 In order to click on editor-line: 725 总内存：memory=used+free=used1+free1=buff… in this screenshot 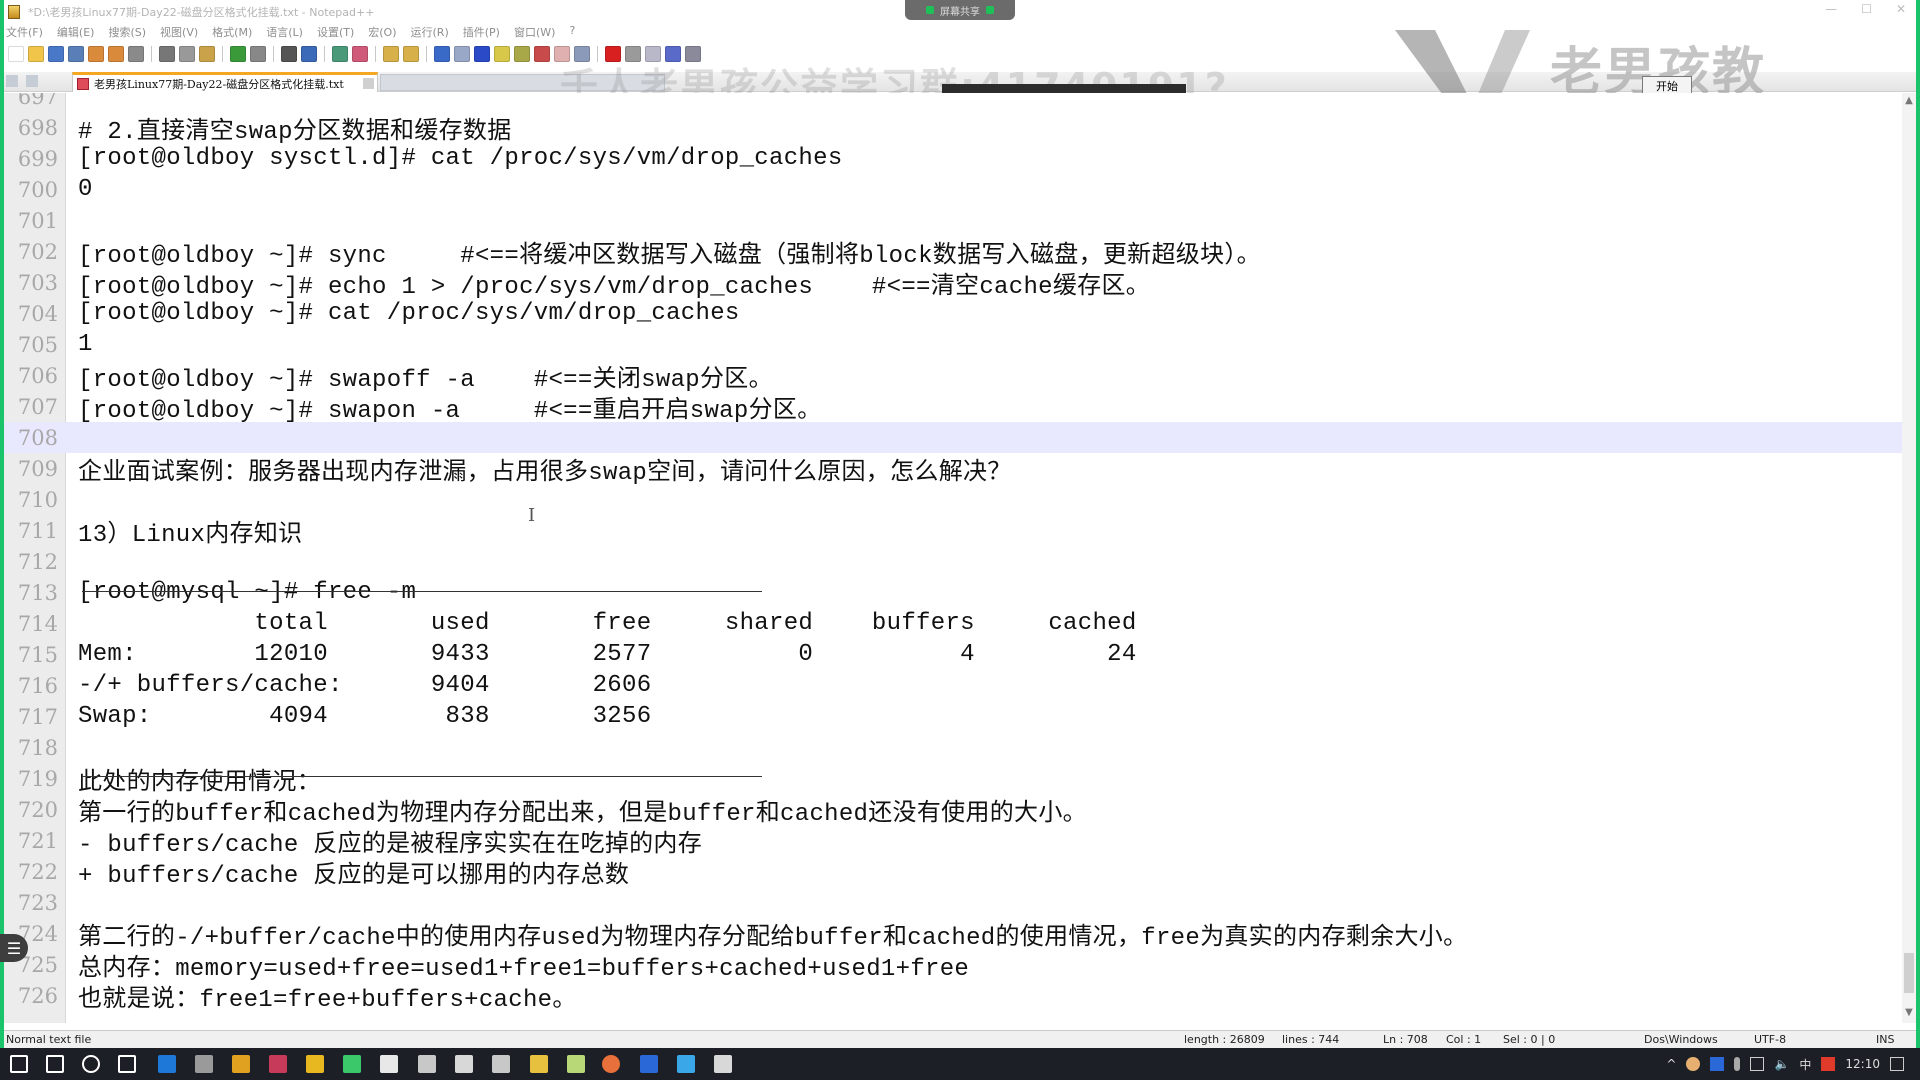, I will do `click(954, 966)`.